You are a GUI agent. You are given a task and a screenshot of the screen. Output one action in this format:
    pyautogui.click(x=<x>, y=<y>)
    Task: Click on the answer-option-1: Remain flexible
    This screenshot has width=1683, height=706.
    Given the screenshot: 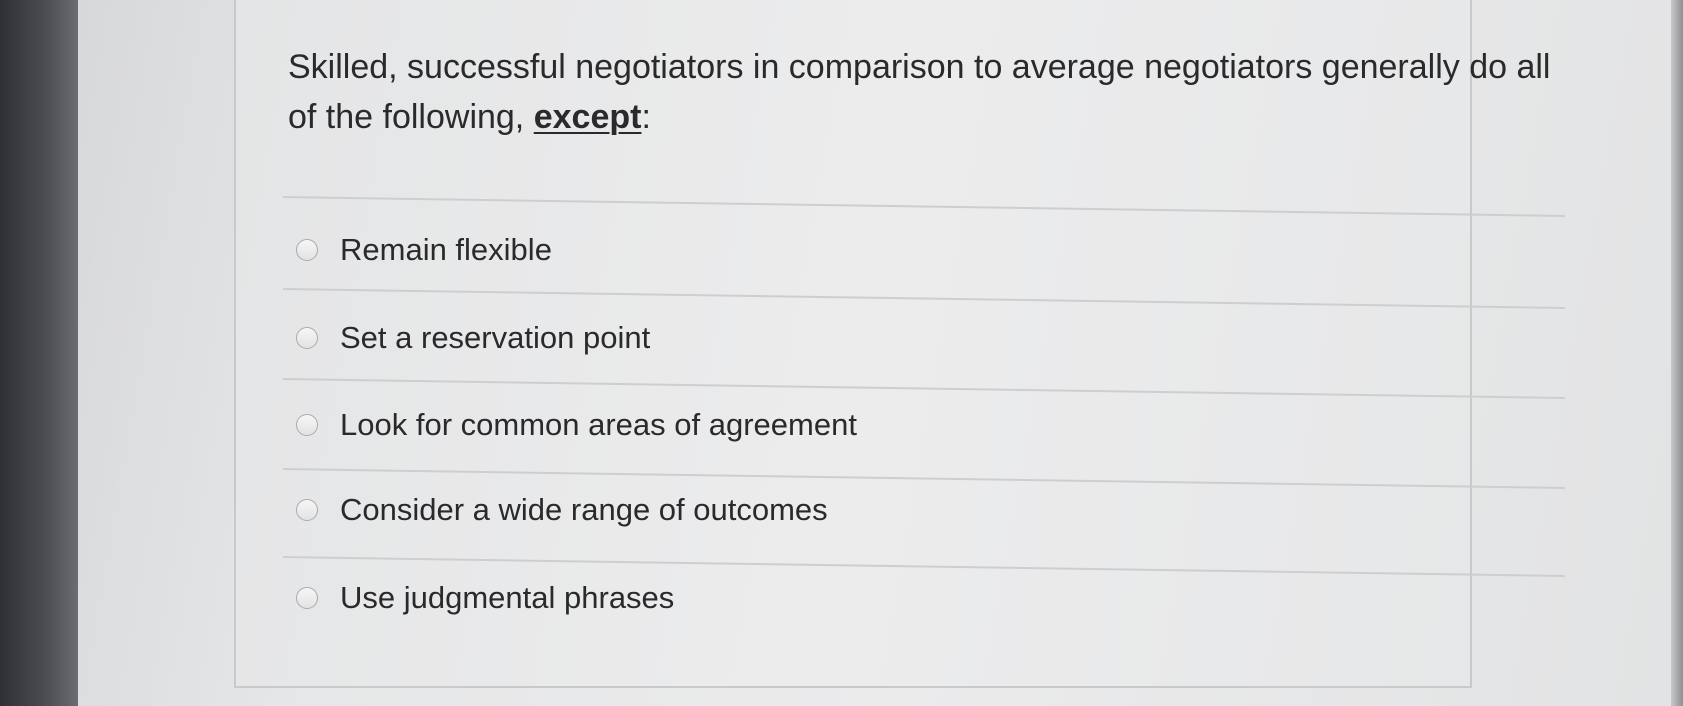 What is the action you would take?
    pyautogui.click(x=424, y=250)
    